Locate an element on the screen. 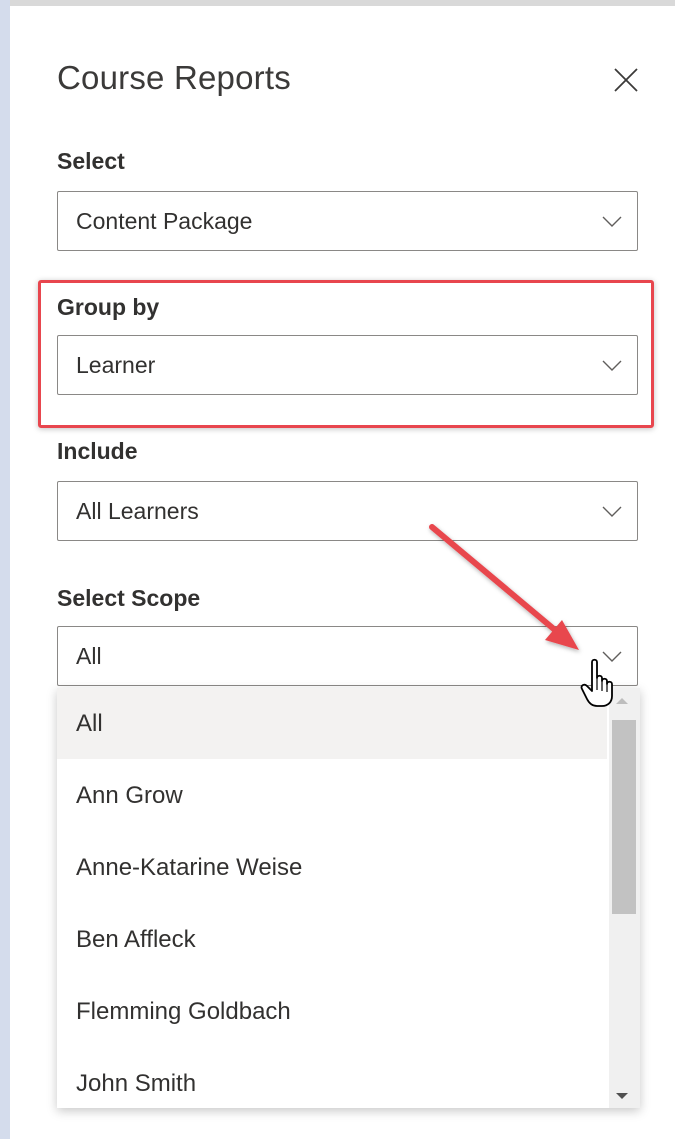  group-by-highlight is located at coordinates (346, 354).